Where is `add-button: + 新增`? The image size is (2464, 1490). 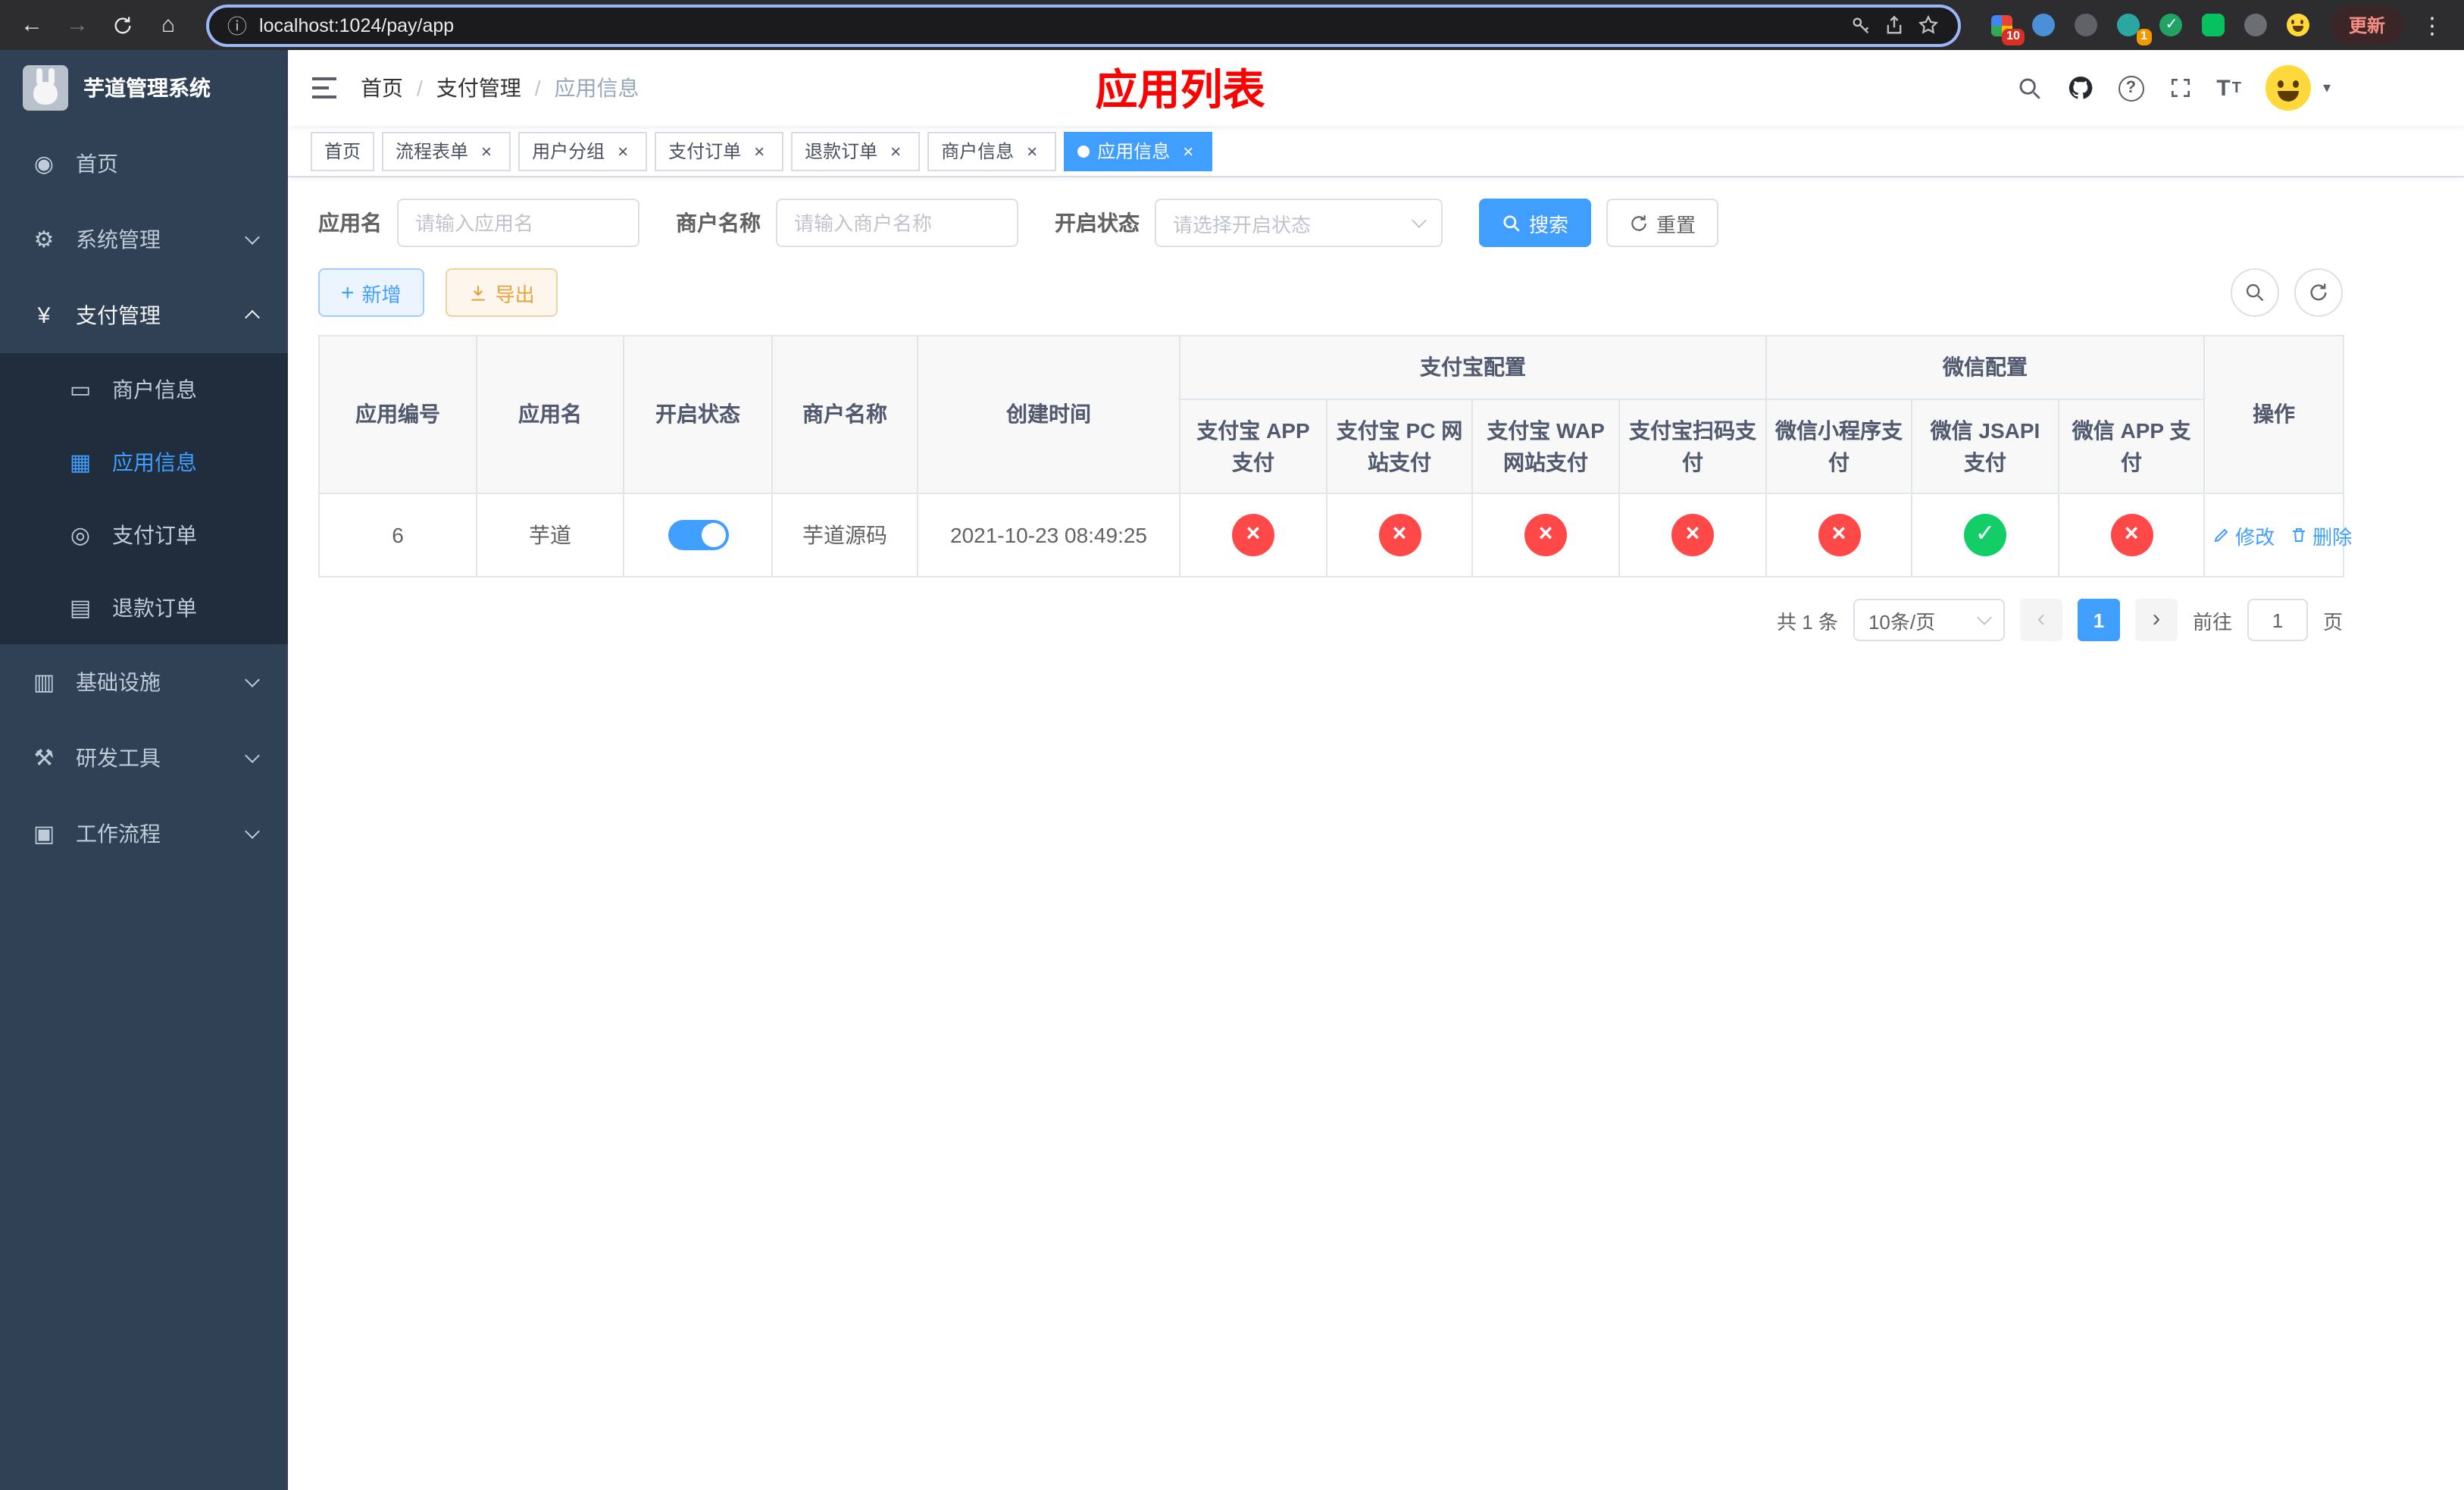 add-button: + 新增 is located at coordinates (371, 292).